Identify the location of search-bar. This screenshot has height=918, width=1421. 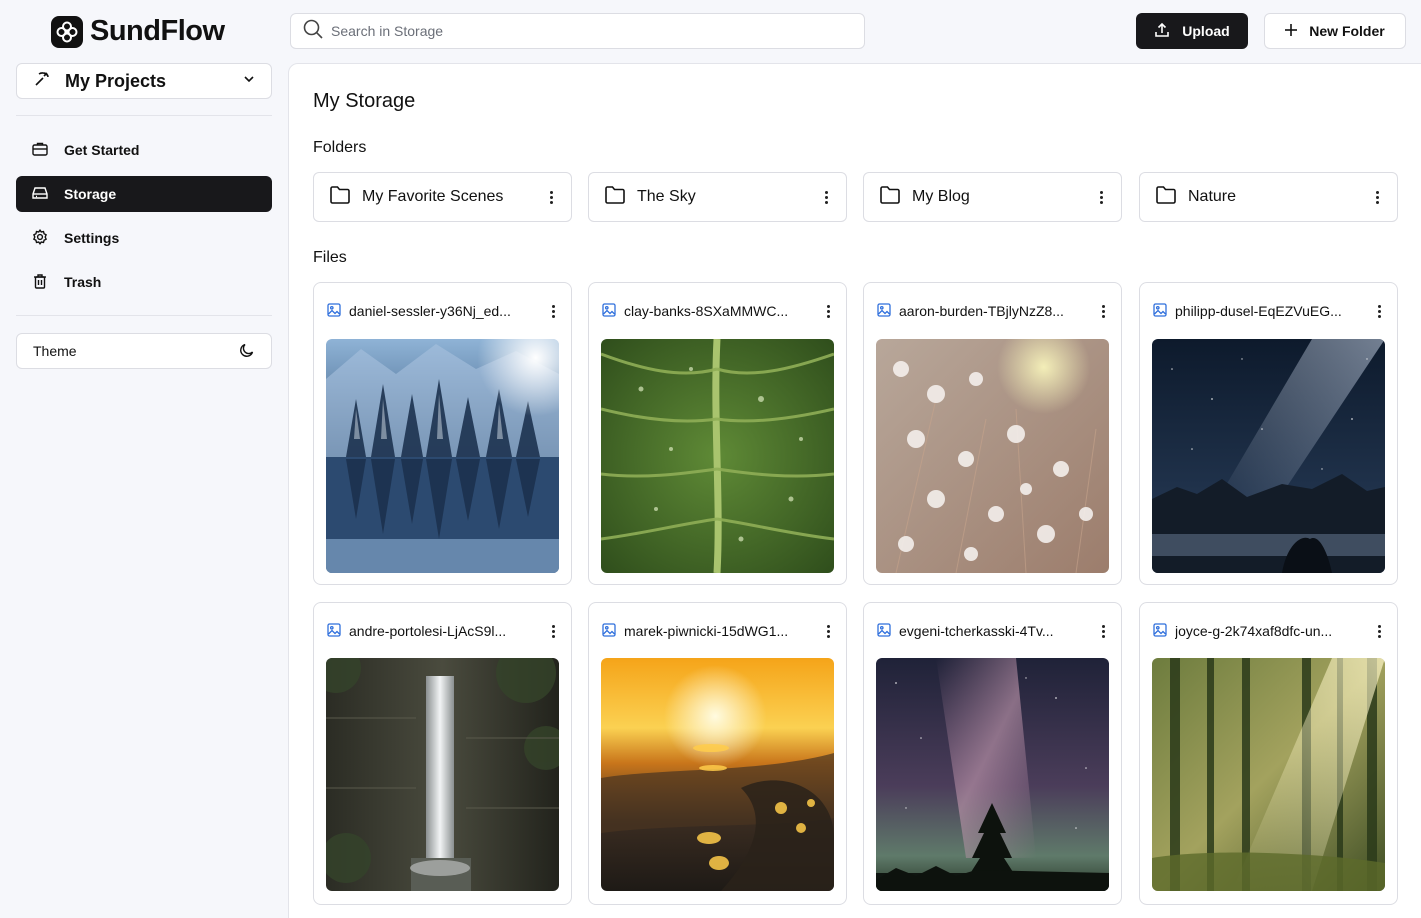
(577, 31).